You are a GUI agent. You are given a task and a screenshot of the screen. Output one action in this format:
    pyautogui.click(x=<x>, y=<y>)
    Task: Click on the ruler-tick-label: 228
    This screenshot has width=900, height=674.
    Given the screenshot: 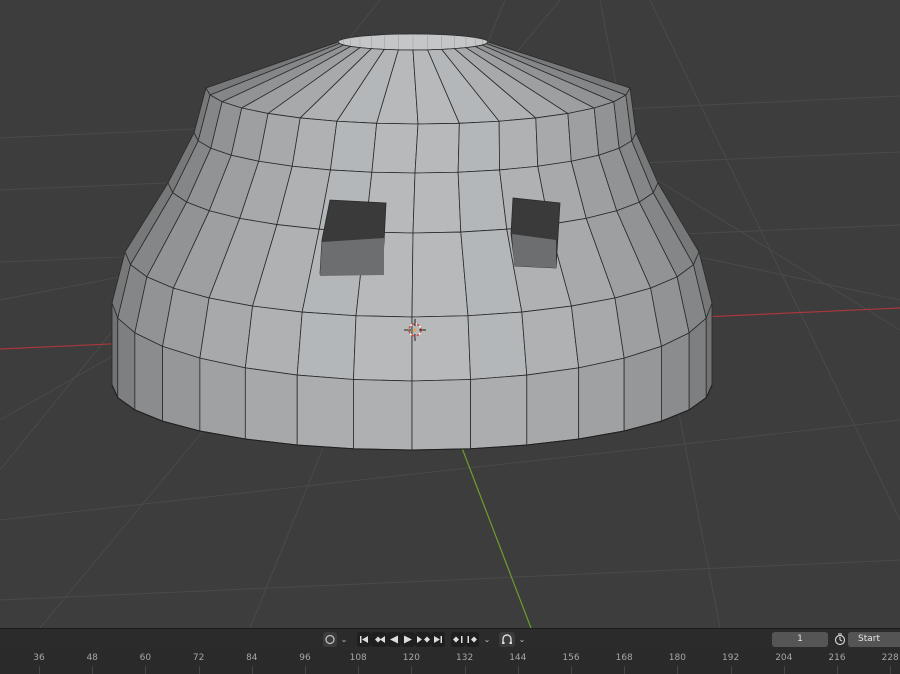 What is the action you would take?
    pyautogui.click(x=890, y=658)
    